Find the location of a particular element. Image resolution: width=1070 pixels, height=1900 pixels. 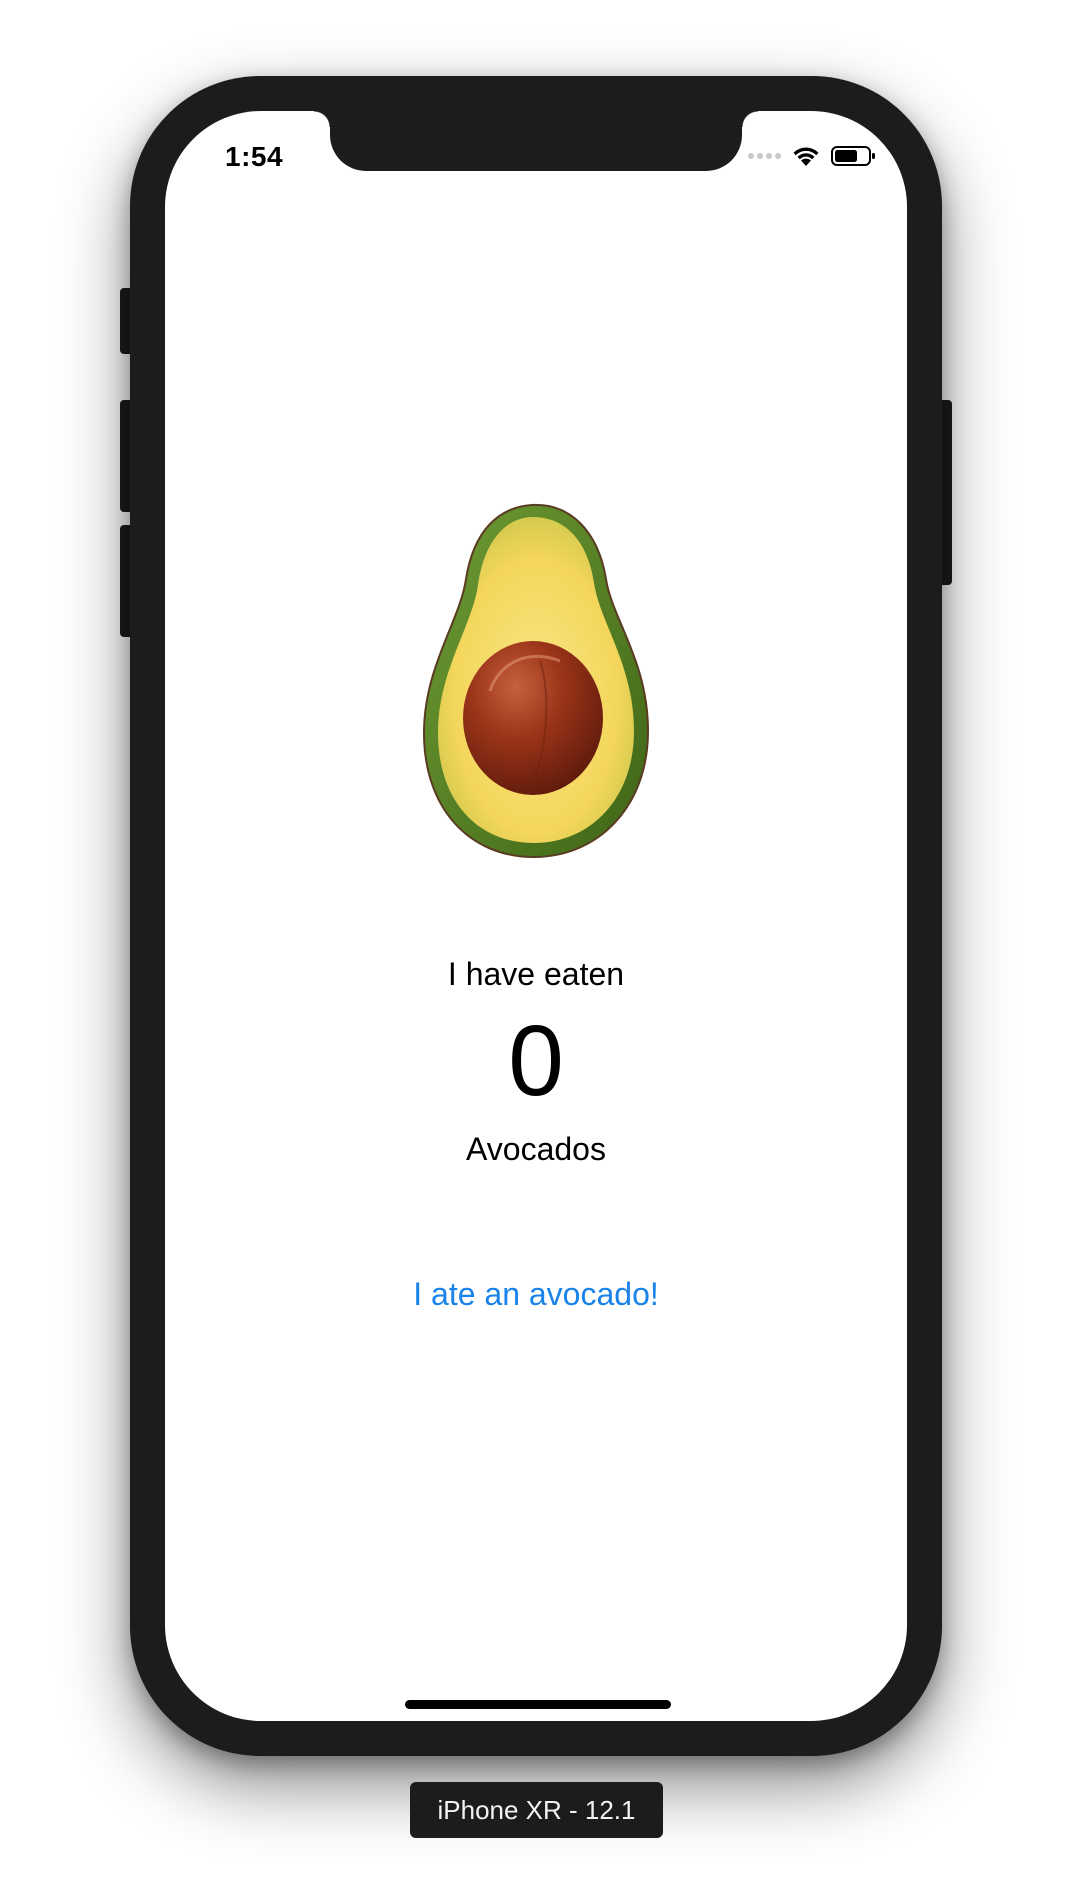

status-time: 1:54 is located at coordinates (254, 156).